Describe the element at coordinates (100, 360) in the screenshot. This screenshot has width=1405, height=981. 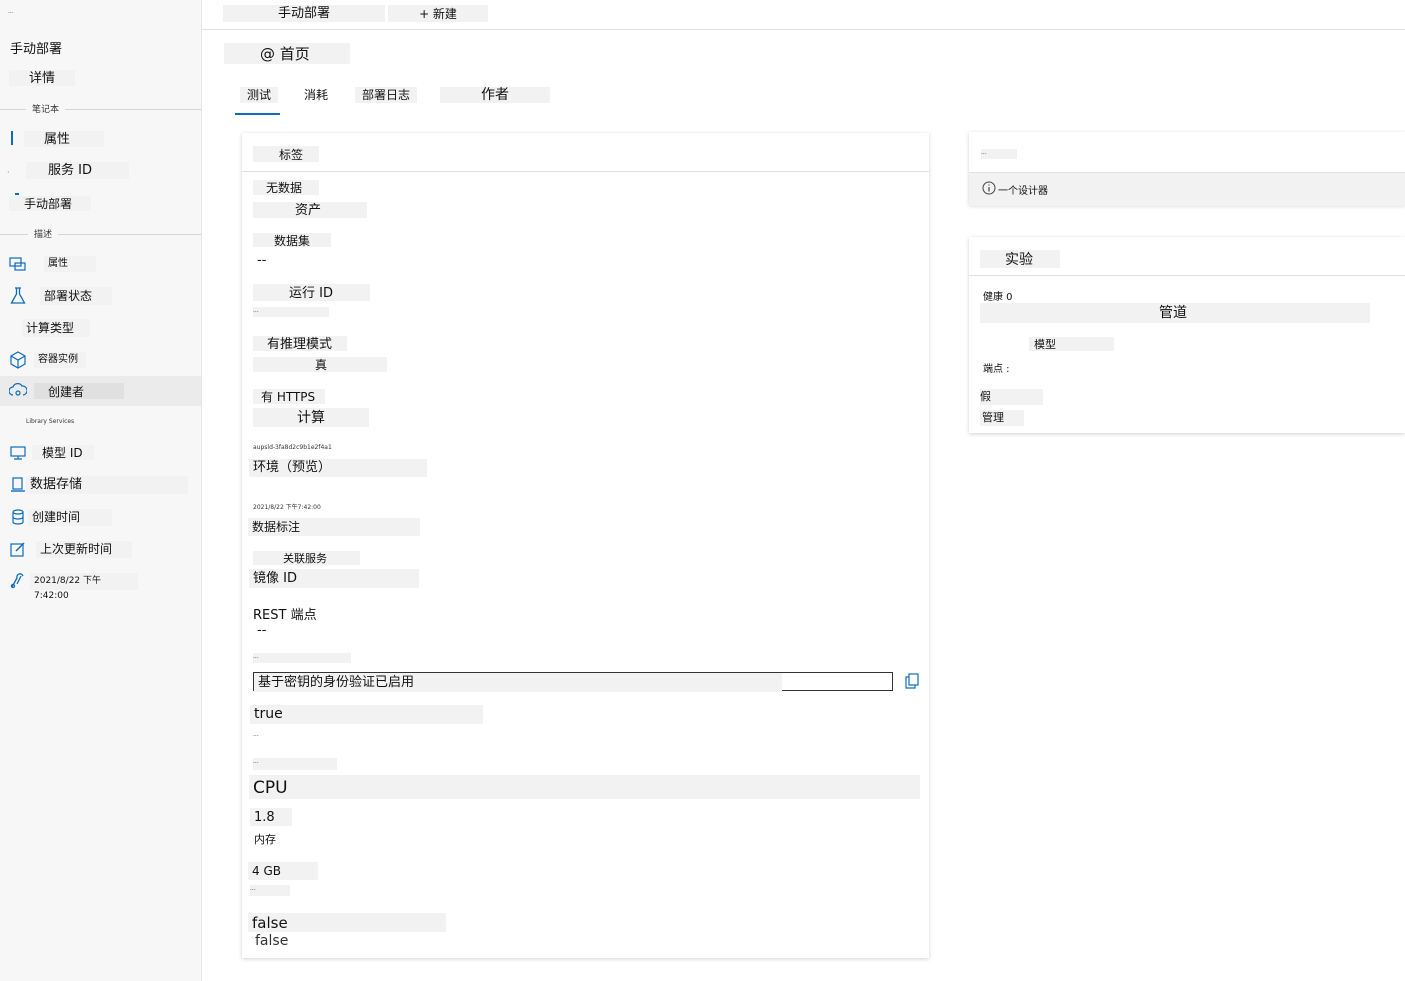
I see `sidebar-item-container-instance: 容器实例` at that location.